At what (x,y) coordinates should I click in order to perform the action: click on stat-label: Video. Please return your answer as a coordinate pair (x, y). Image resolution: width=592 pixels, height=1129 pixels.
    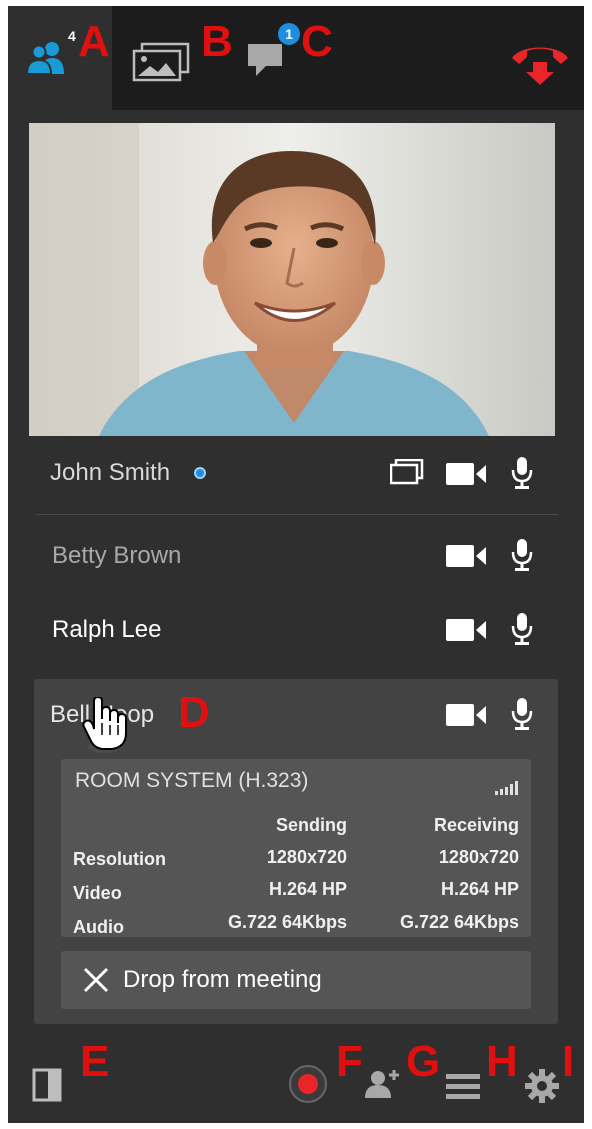
    Looking at the image, I should click on (97, 893).